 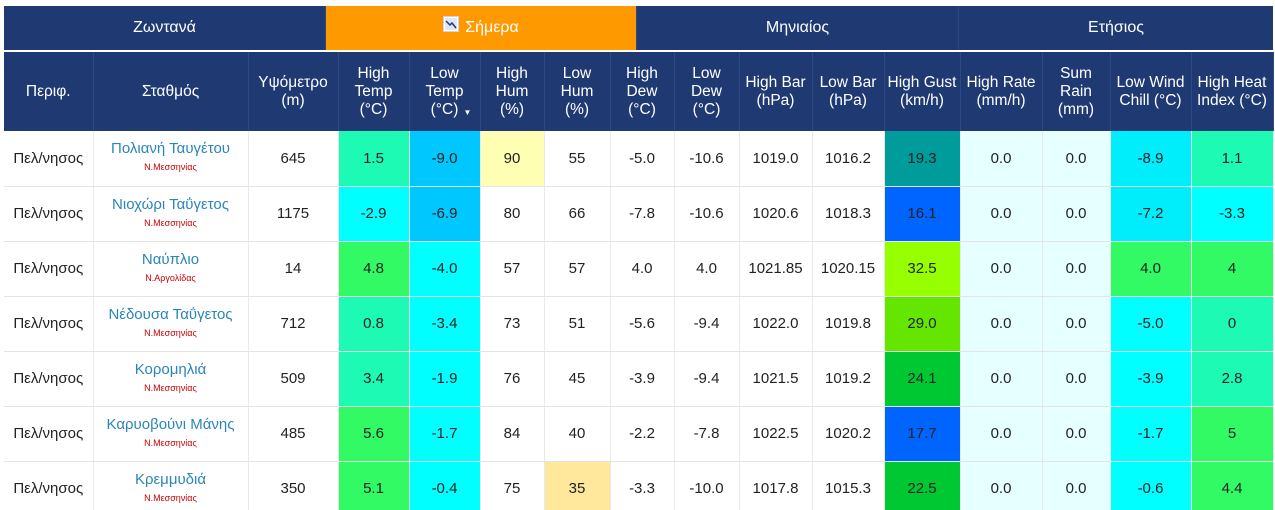 I want to click on header-label: High Bar, so click(x=775, y=82).